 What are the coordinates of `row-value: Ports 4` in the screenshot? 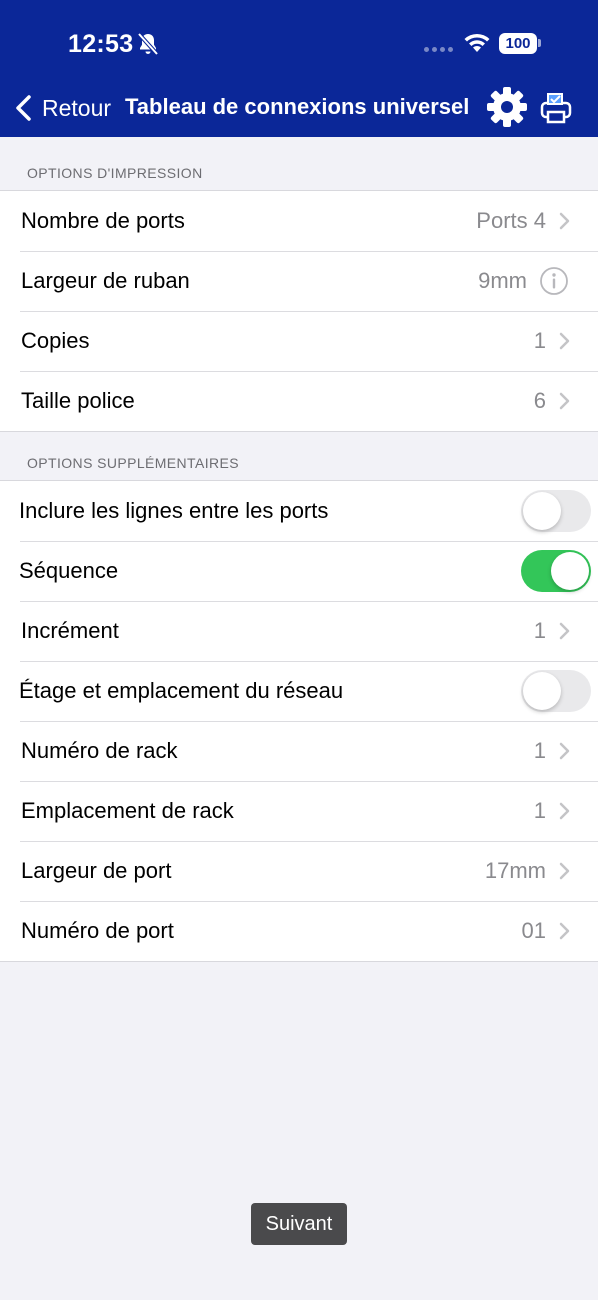 It's located at (511, 220).